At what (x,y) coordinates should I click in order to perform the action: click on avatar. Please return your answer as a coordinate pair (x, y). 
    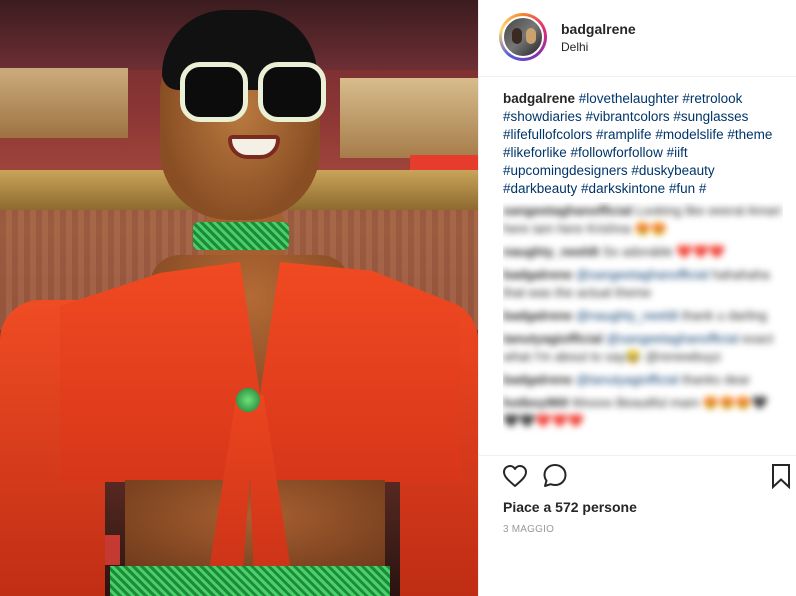
    Looking at the image, I should click on (523, 37).